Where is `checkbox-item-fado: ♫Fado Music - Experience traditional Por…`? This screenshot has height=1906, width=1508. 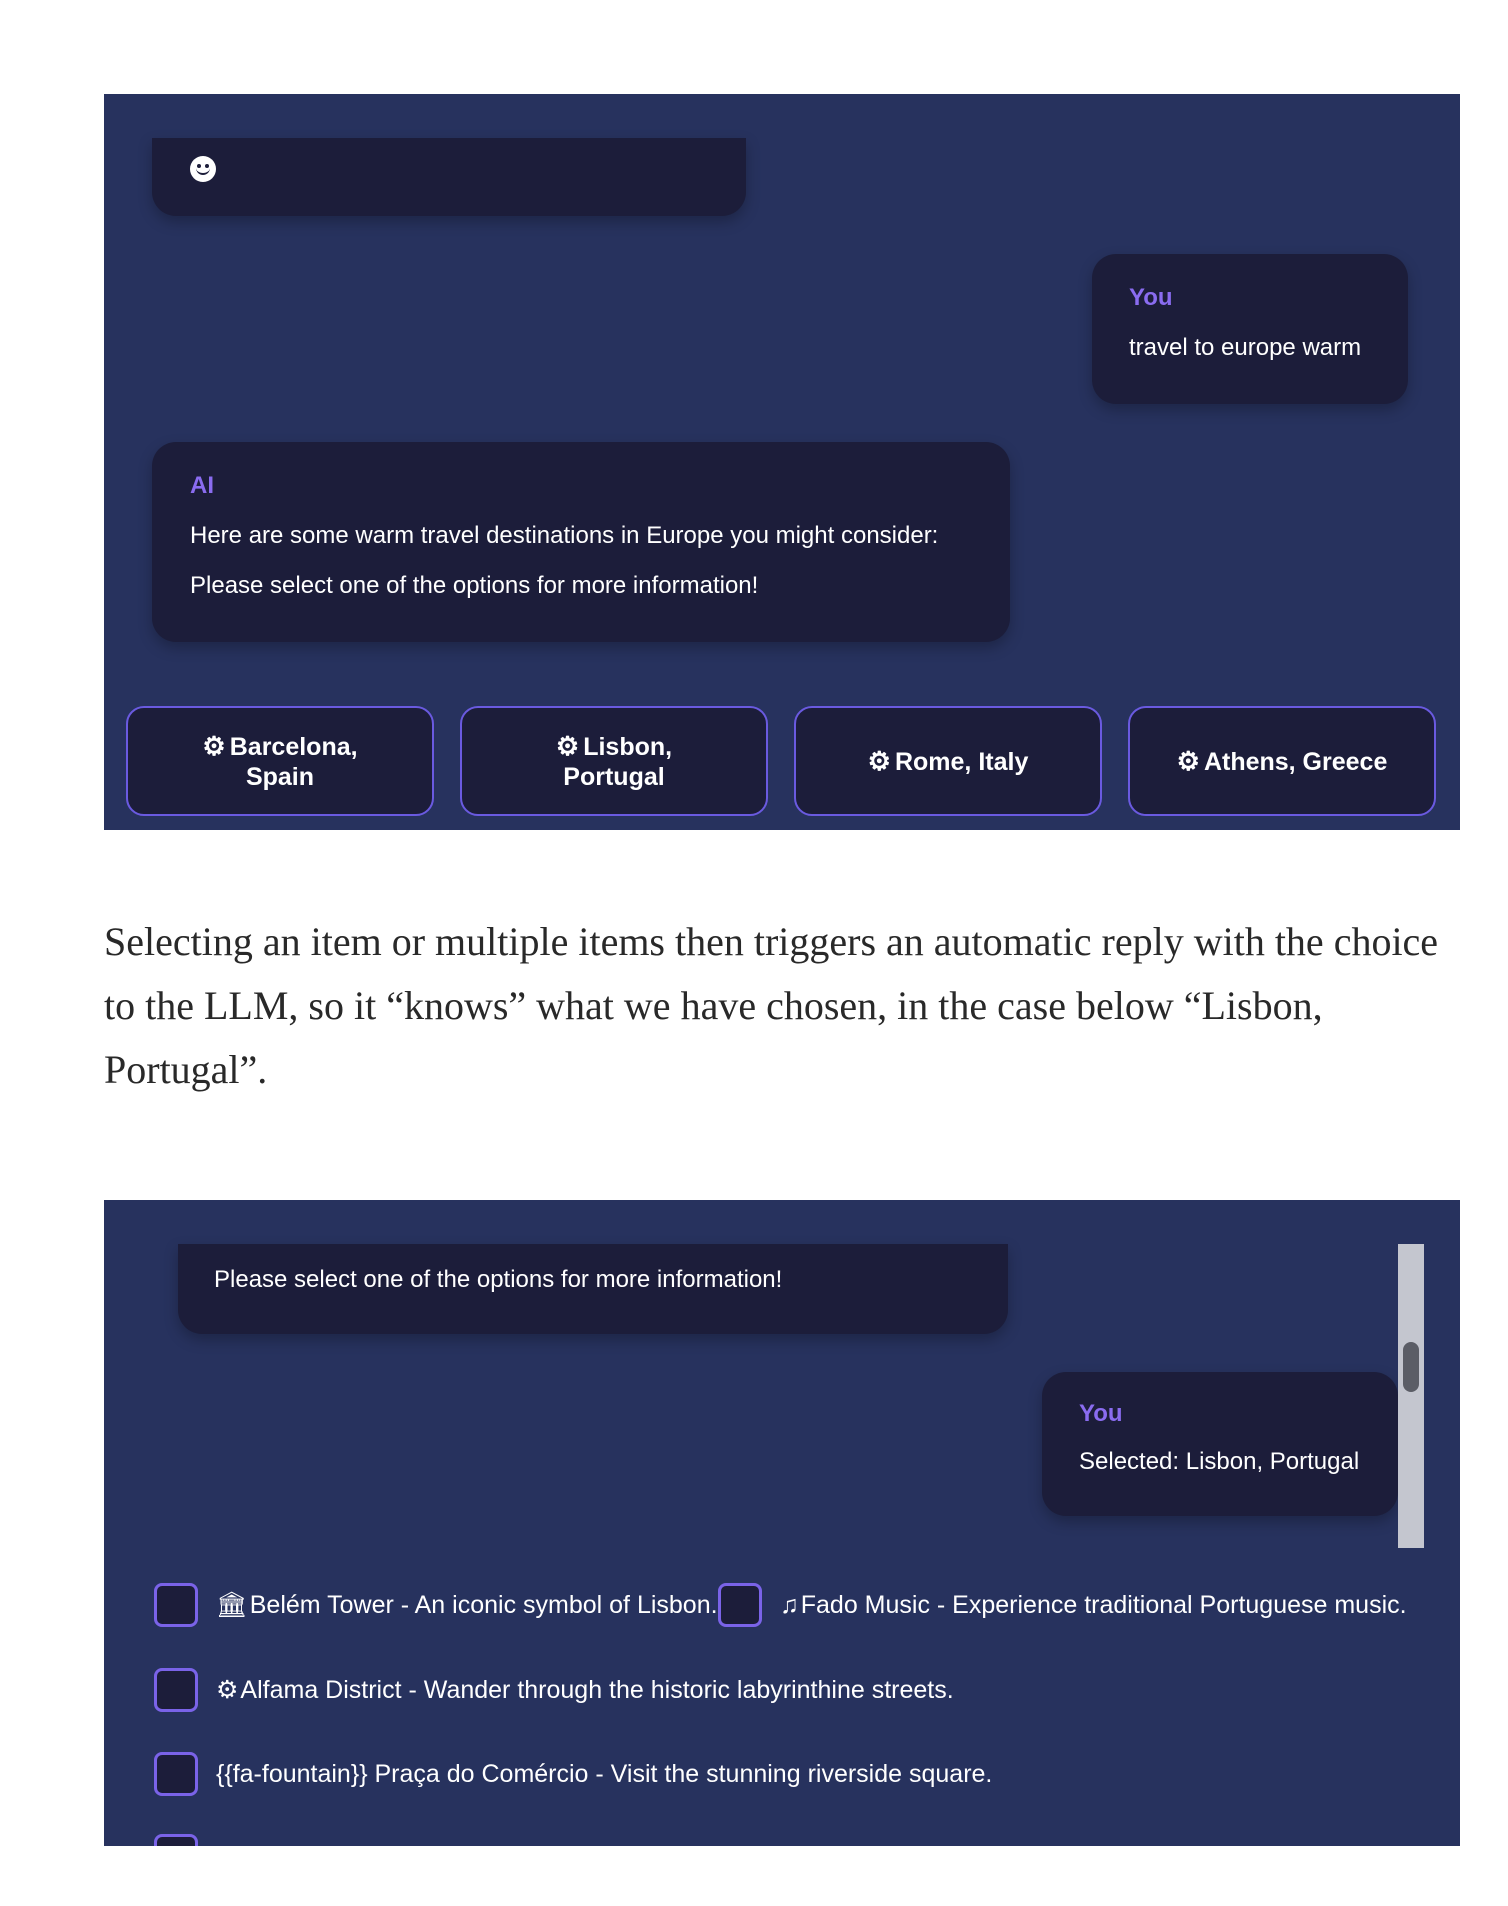
checkbox-item-fado: ♫Fado Music - Experience traditional Por… is located at coordinates (1062, 1605).